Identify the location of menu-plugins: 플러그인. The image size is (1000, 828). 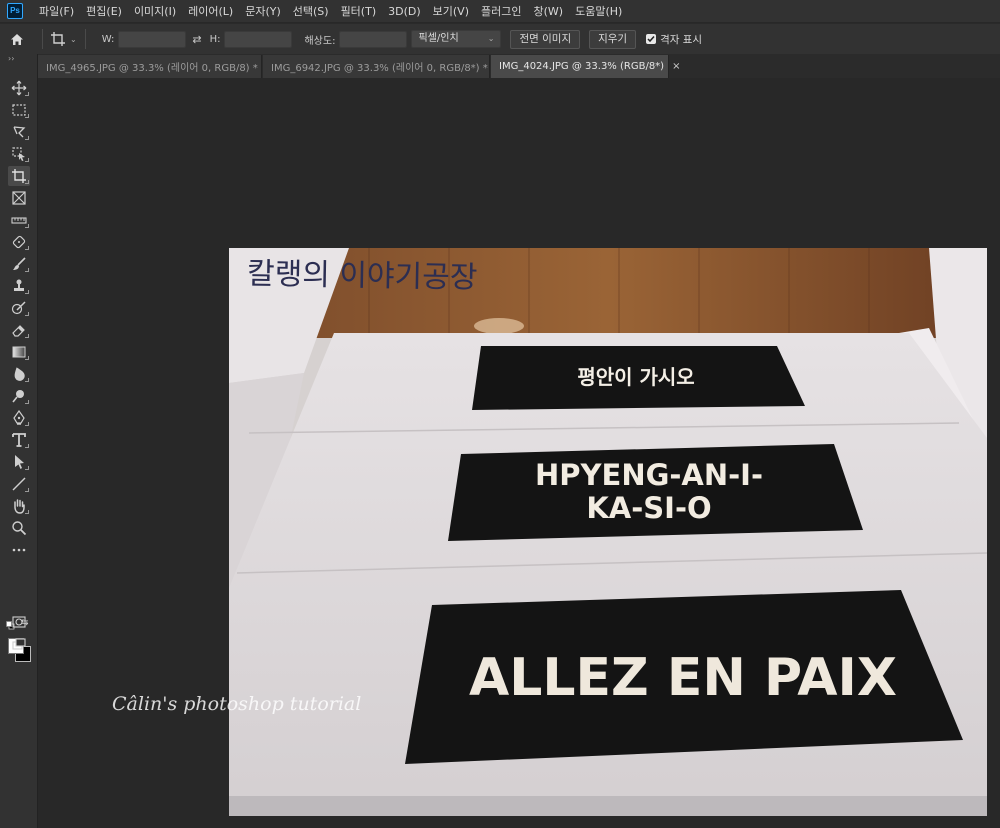
(501, 11).